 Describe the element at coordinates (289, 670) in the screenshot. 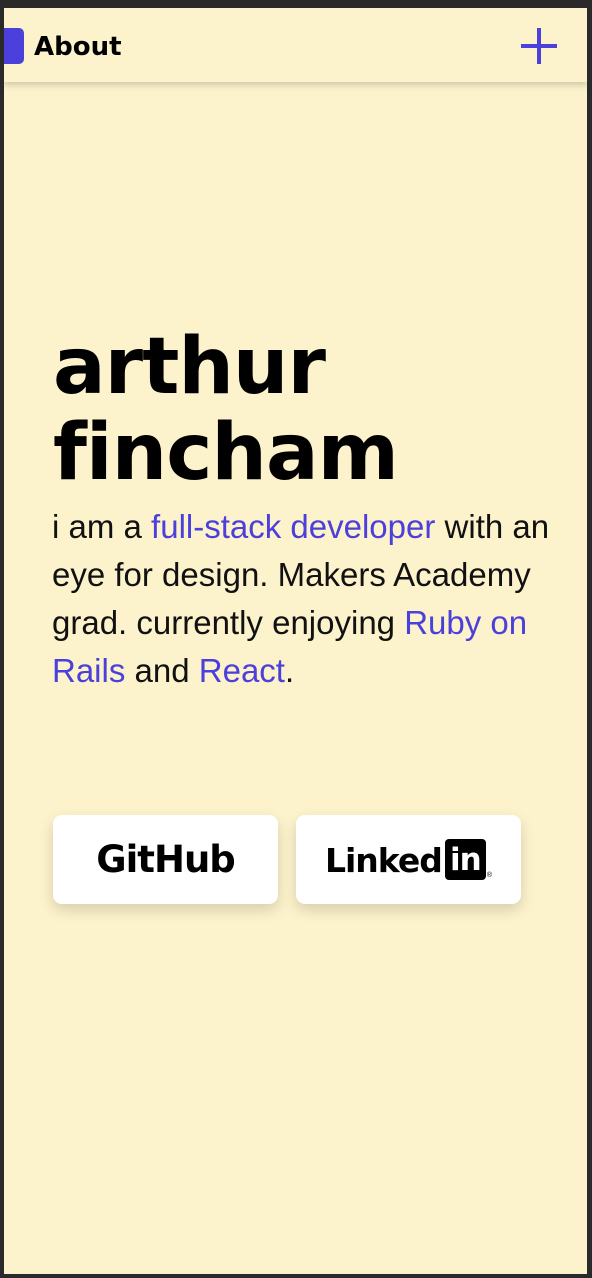

I see `bio-text-4: .` at that location.